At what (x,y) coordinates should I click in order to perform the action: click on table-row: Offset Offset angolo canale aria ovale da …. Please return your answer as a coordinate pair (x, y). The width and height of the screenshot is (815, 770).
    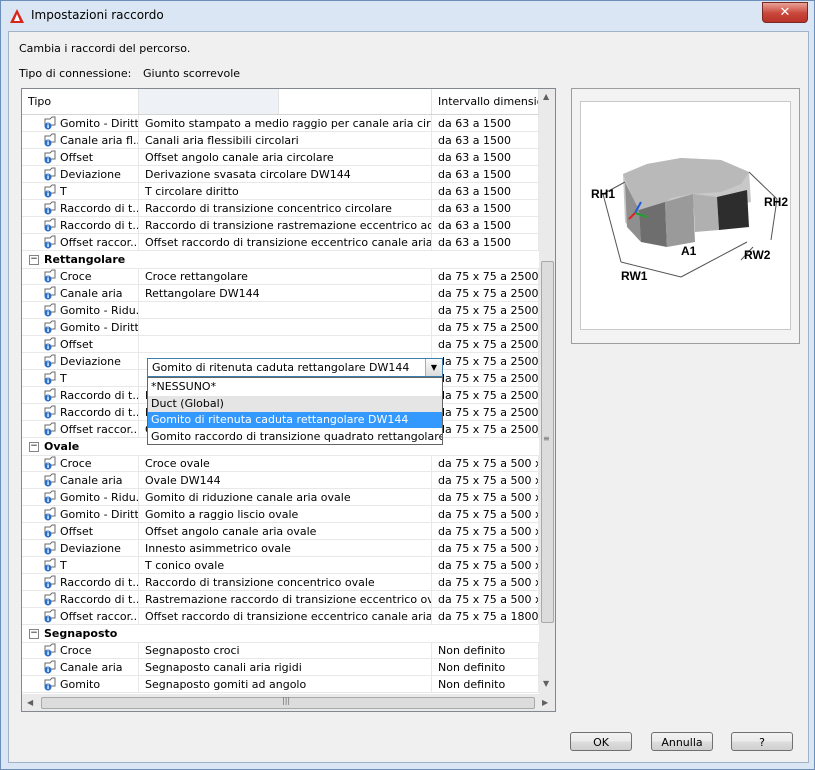
    Looking at the image, I should click on (280, 531).